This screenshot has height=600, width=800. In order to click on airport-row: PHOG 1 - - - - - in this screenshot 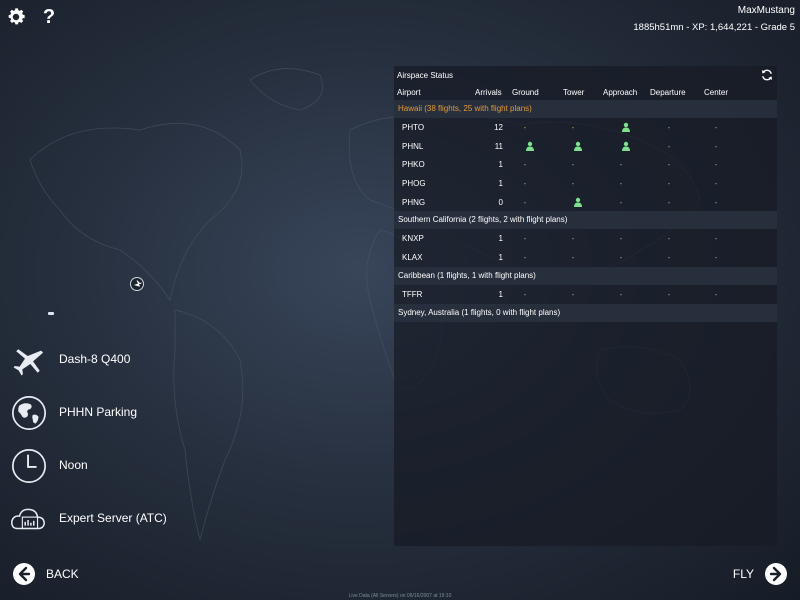, I will do `click(585, 183)`.